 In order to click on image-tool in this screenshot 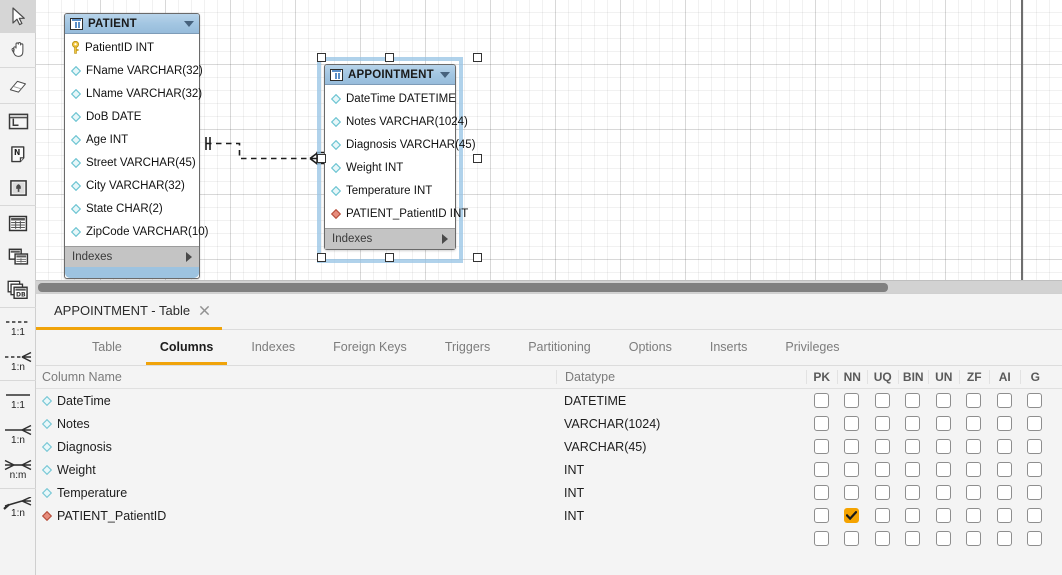, I will do `click(18, 187)`.